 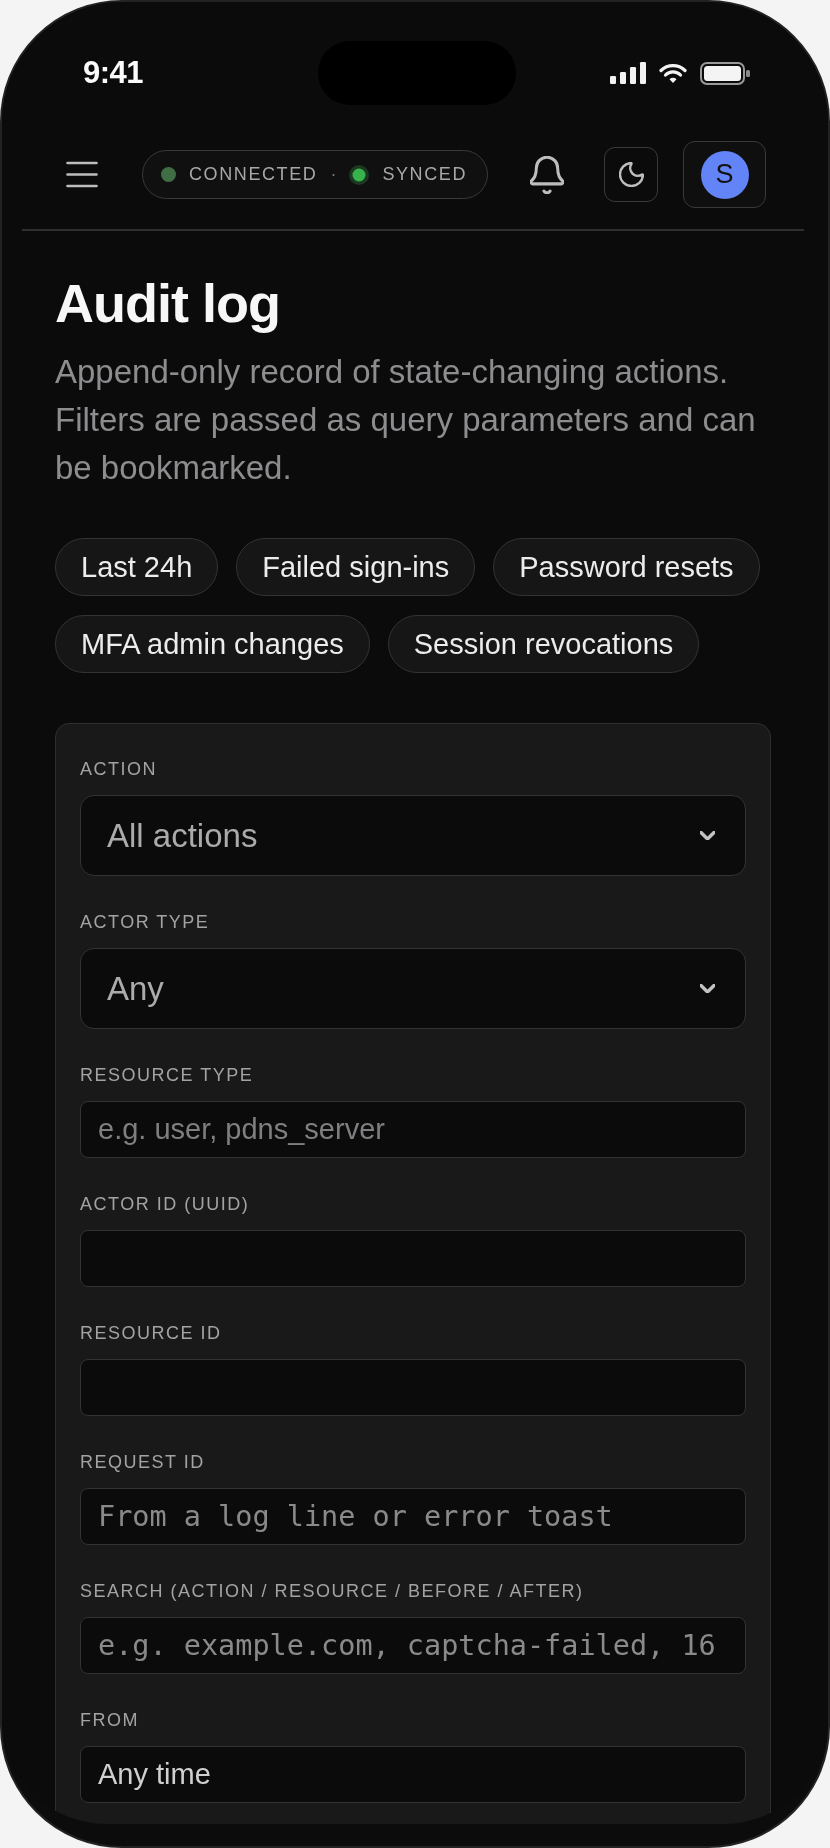 I want to click on field-label: REQUEST ID, so click(x=143, y=1462).